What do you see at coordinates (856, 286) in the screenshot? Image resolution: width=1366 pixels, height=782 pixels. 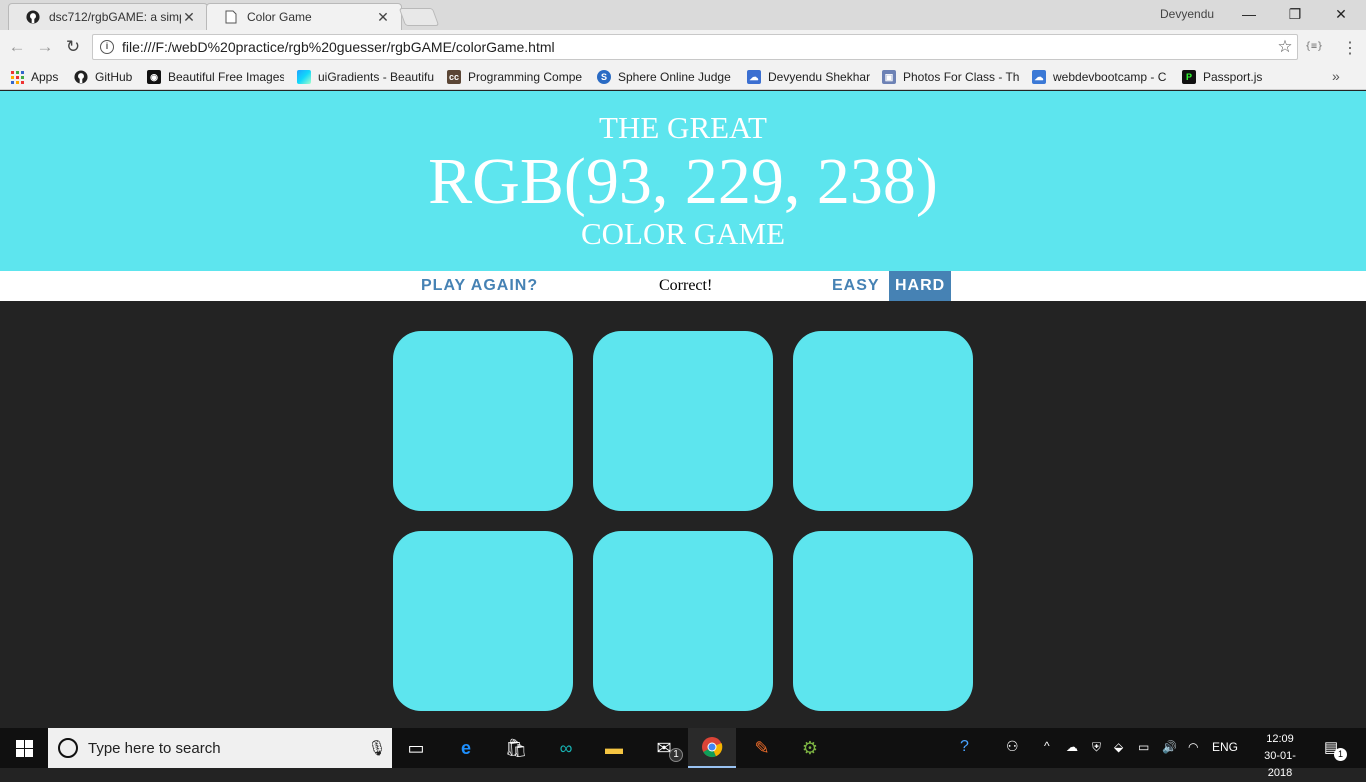 I see `easy-mode-button: EASY` at bounding box center [856, 286].